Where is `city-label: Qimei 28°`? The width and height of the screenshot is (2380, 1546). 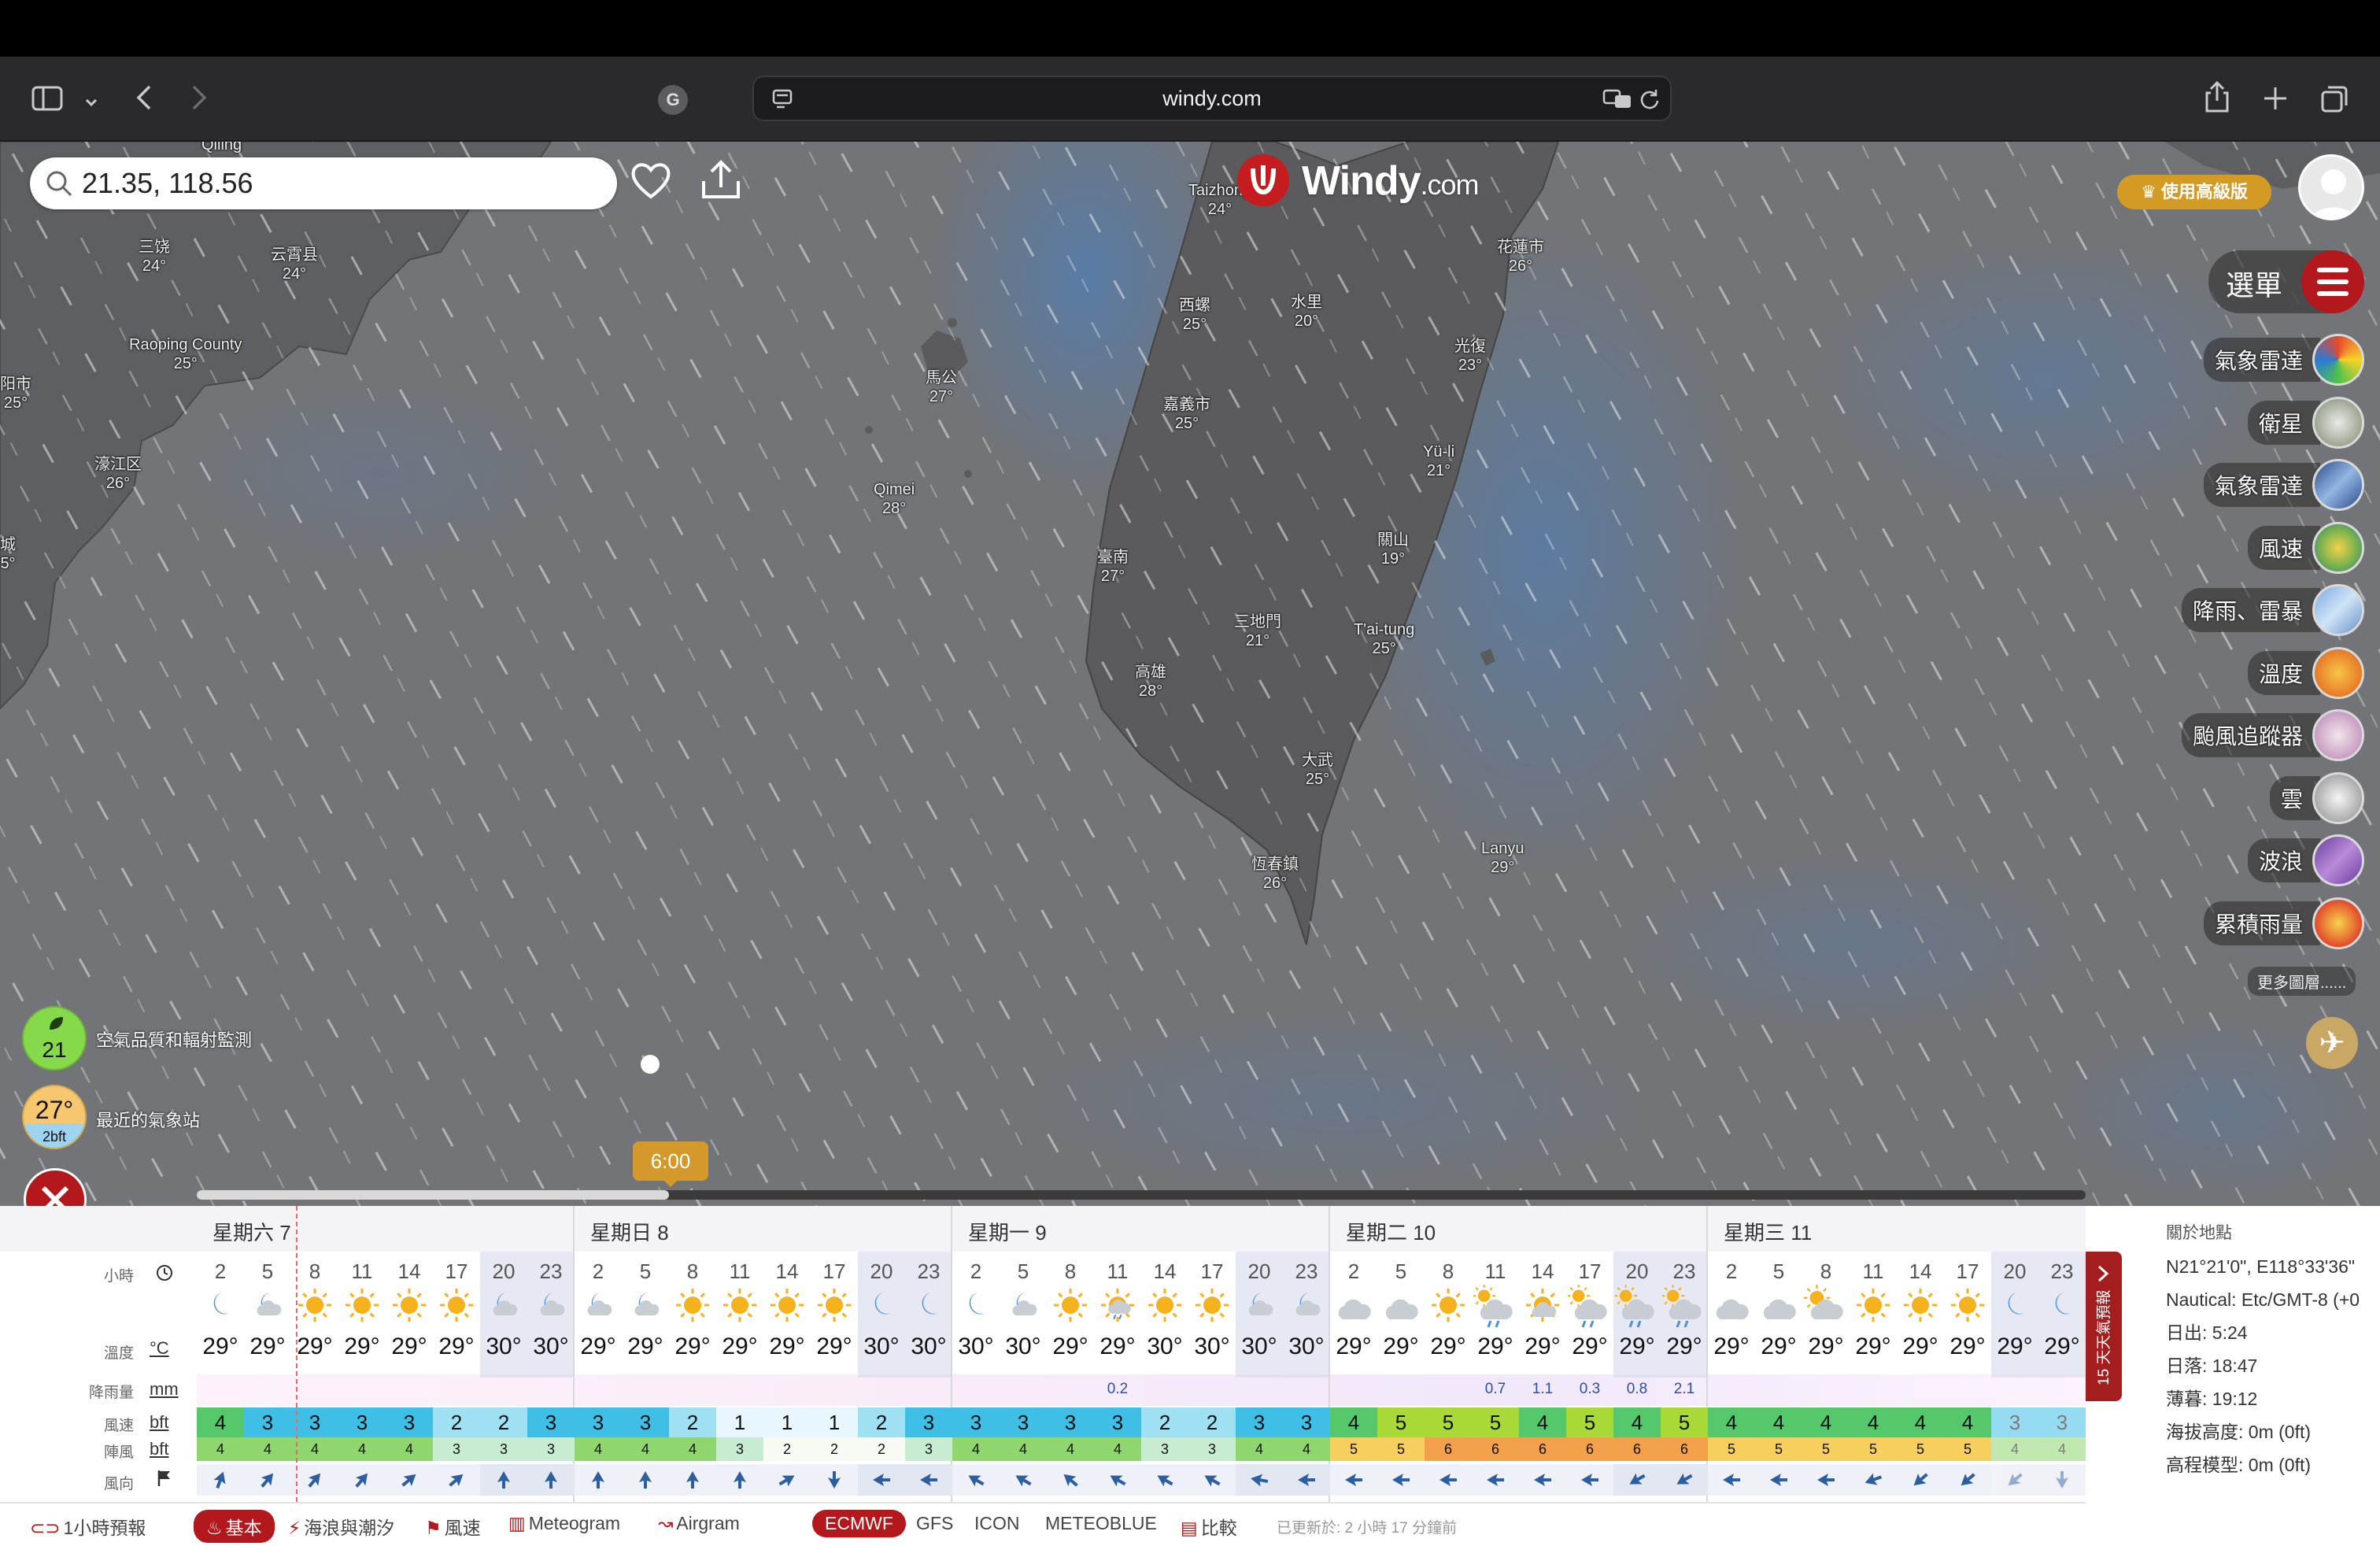 city-label: Qimei 28° is located at coordinates (894, 499).